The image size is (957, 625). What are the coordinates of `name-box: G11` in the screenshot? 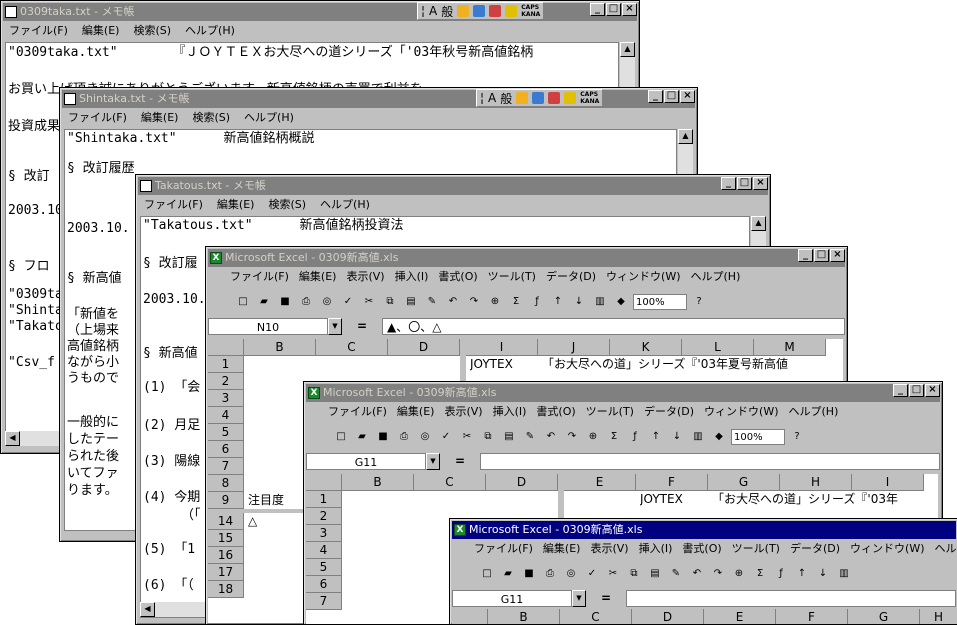 It's located at (512, 598).